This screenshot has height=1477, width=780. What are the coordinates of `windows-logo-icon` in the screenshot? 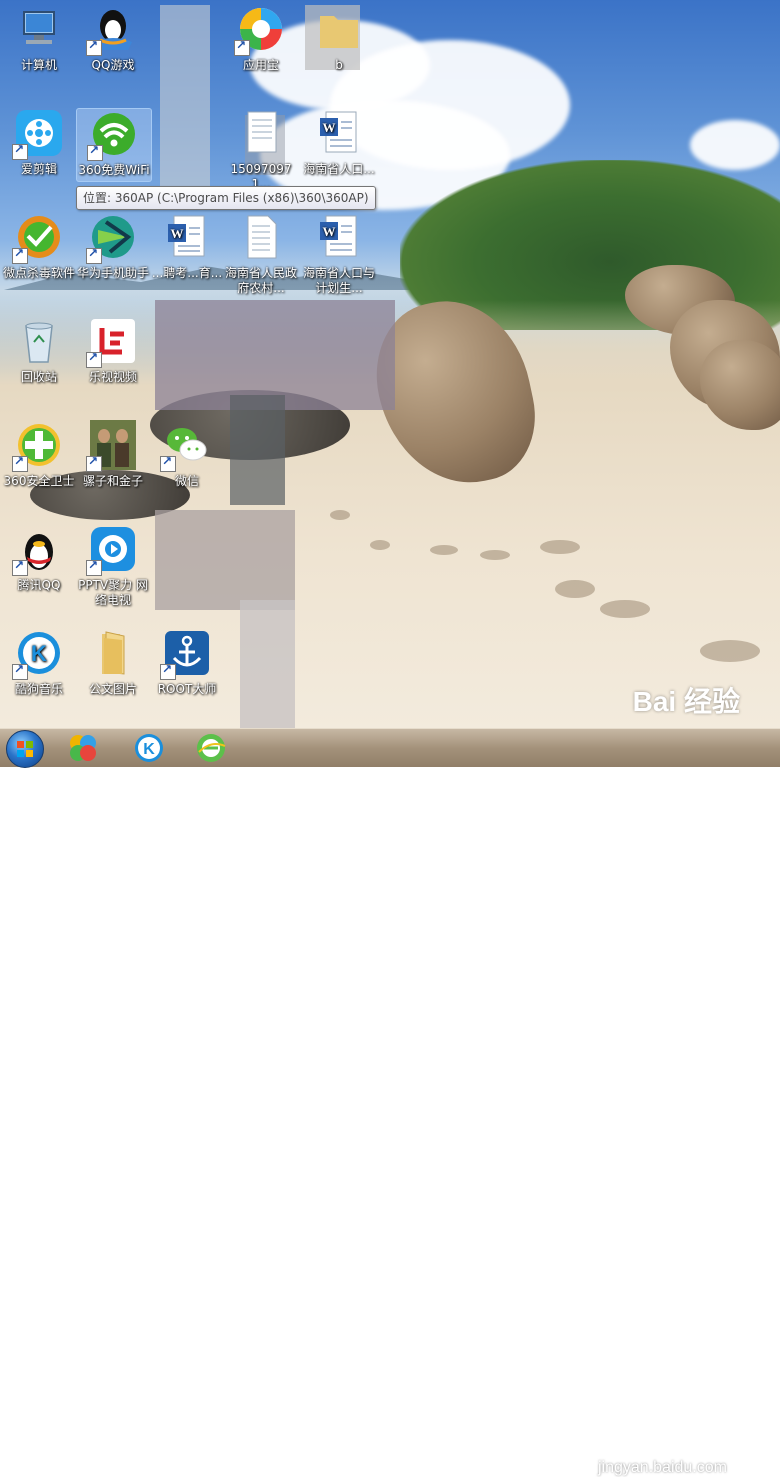 It's located at (25, 749).